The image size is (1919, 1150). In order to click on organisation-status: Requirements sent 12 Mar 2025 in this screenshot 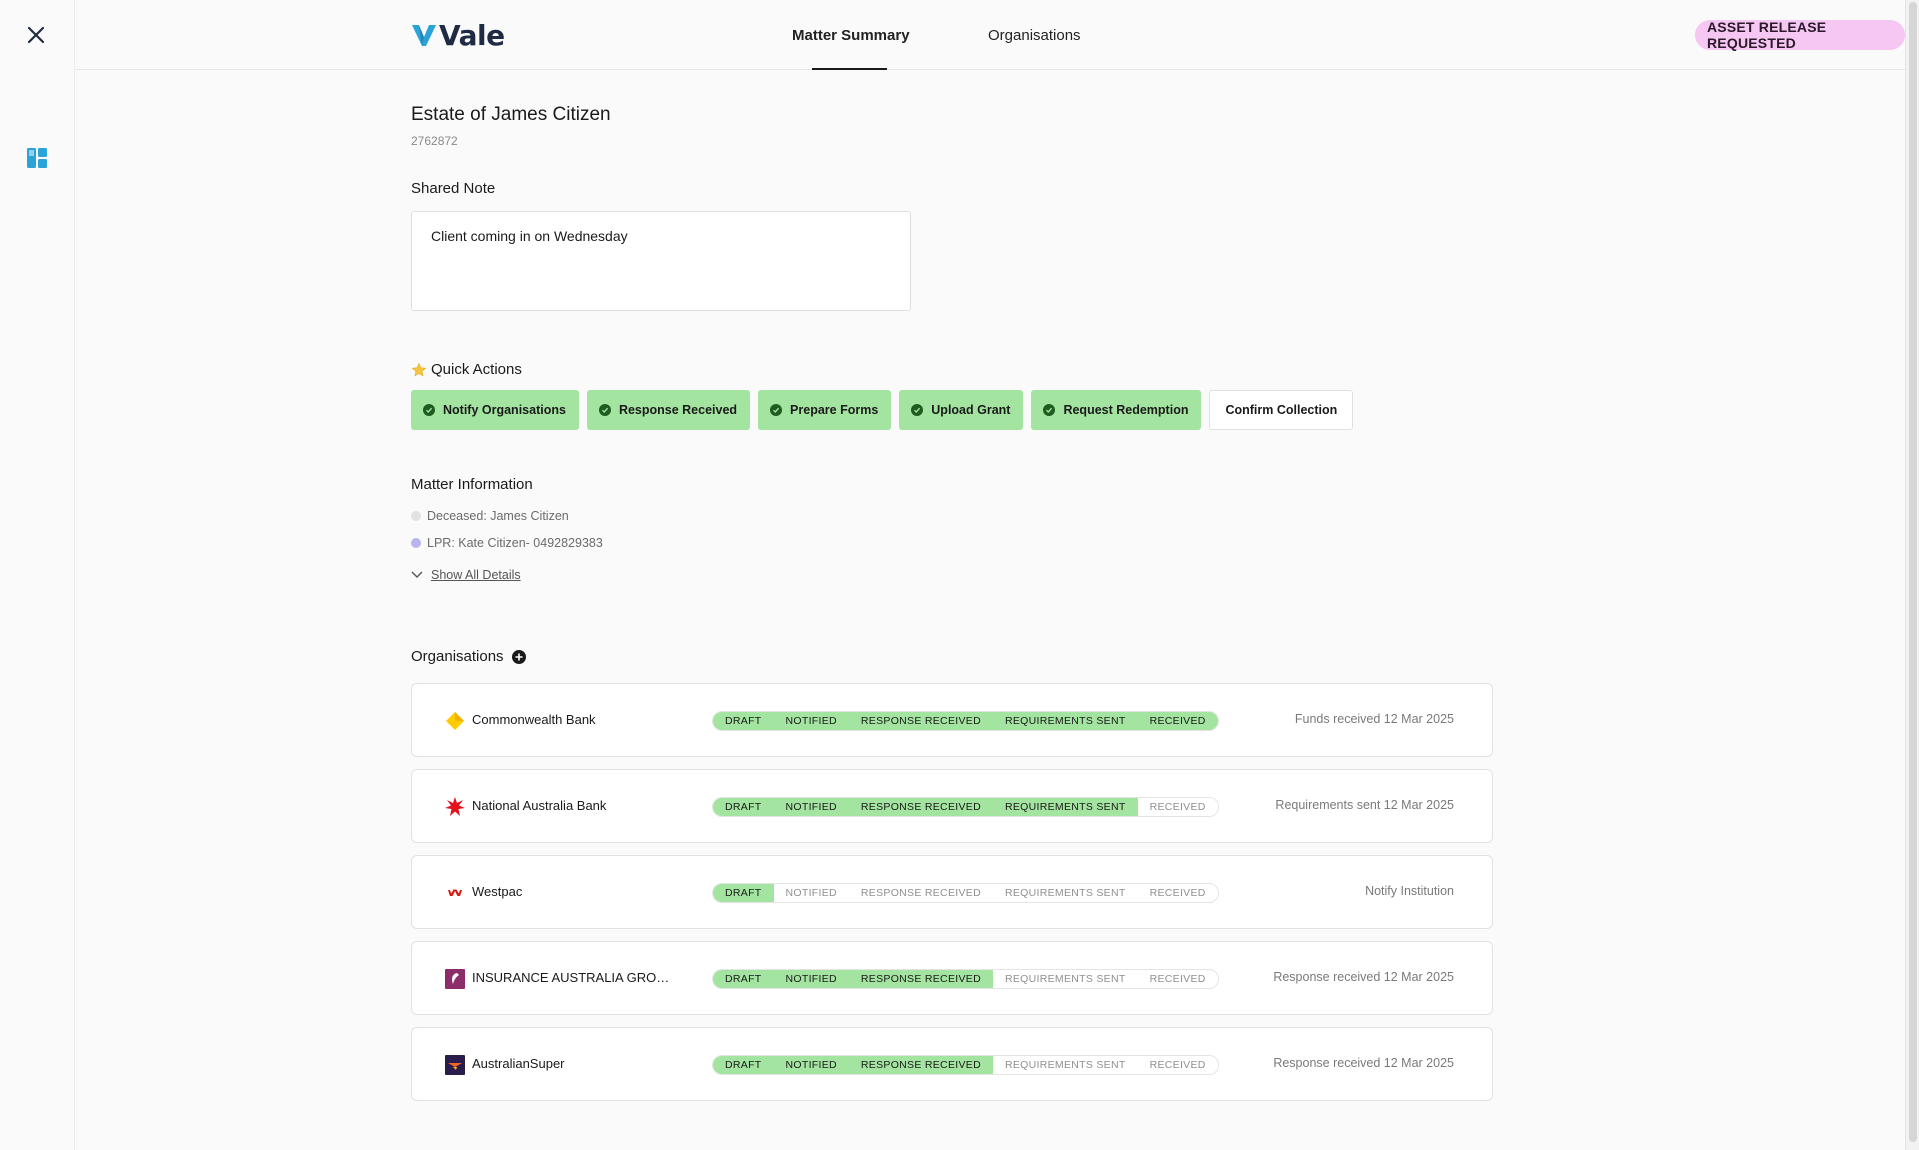, I will do `click(1364, 805)`.